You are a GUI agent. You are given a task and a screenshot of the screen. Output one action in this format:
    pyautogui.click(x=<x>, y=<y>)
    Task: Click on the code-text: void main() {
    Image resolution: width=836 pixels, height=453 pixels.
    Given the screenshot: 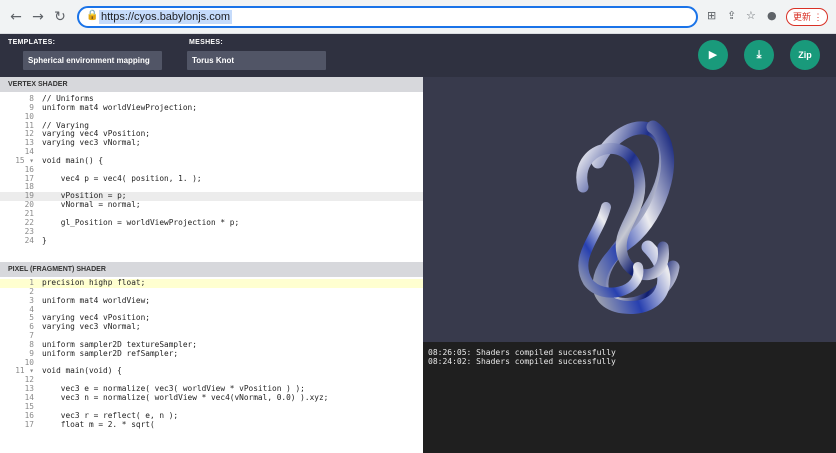 What is the action you would take?
    pyautogui.click(x=72, y=161)
    